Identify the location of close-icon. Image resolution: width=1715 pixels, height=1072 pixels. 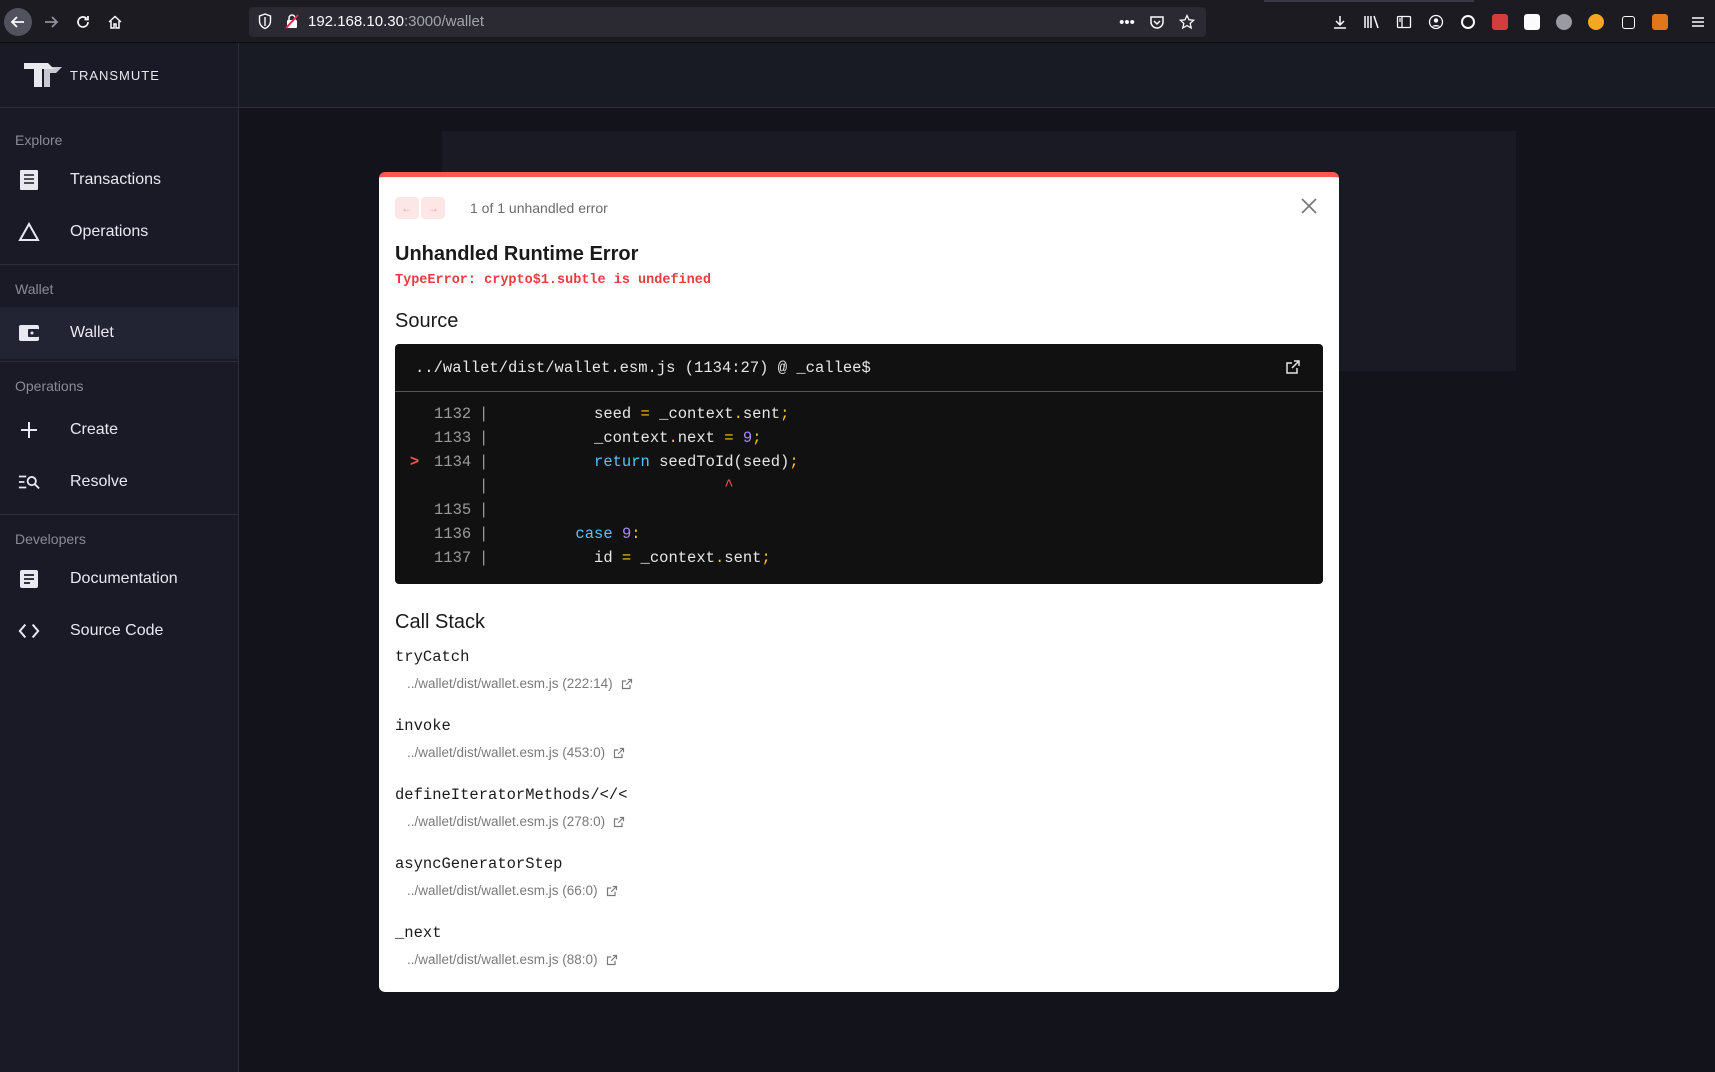
(1309, 206).